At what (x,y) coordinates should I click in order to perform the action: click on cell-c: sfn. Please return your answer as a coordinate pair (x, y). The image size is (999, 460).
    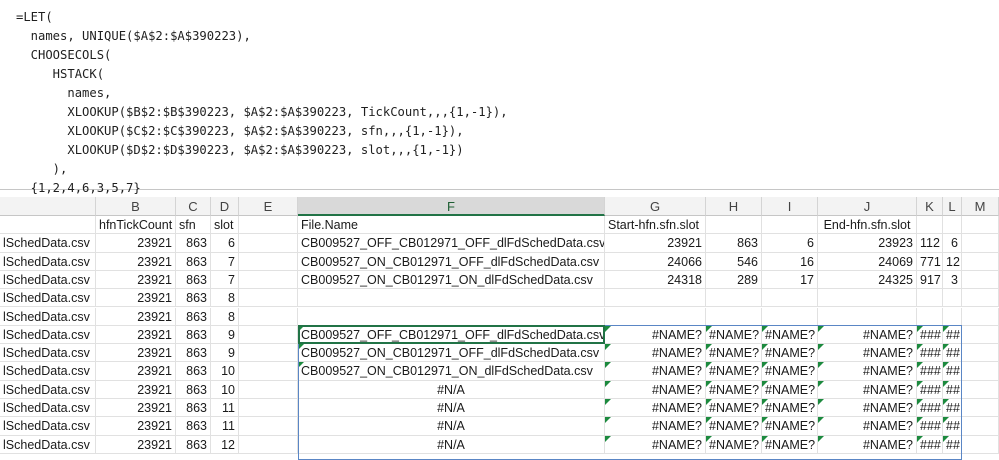
    Looking at the image, I should click on (193, 225).